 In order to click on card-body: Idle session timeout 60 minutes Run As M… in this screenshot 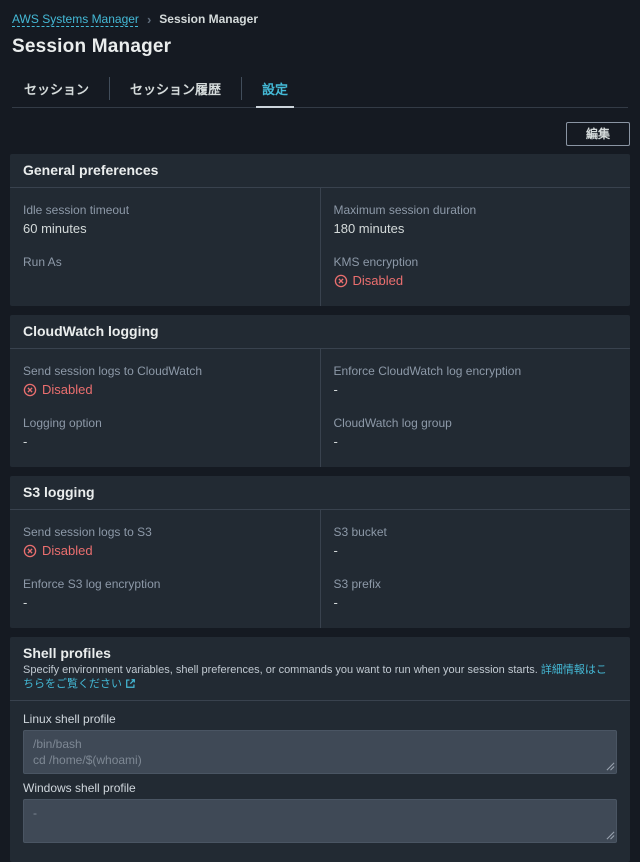, I will do `click(320, 247)`.